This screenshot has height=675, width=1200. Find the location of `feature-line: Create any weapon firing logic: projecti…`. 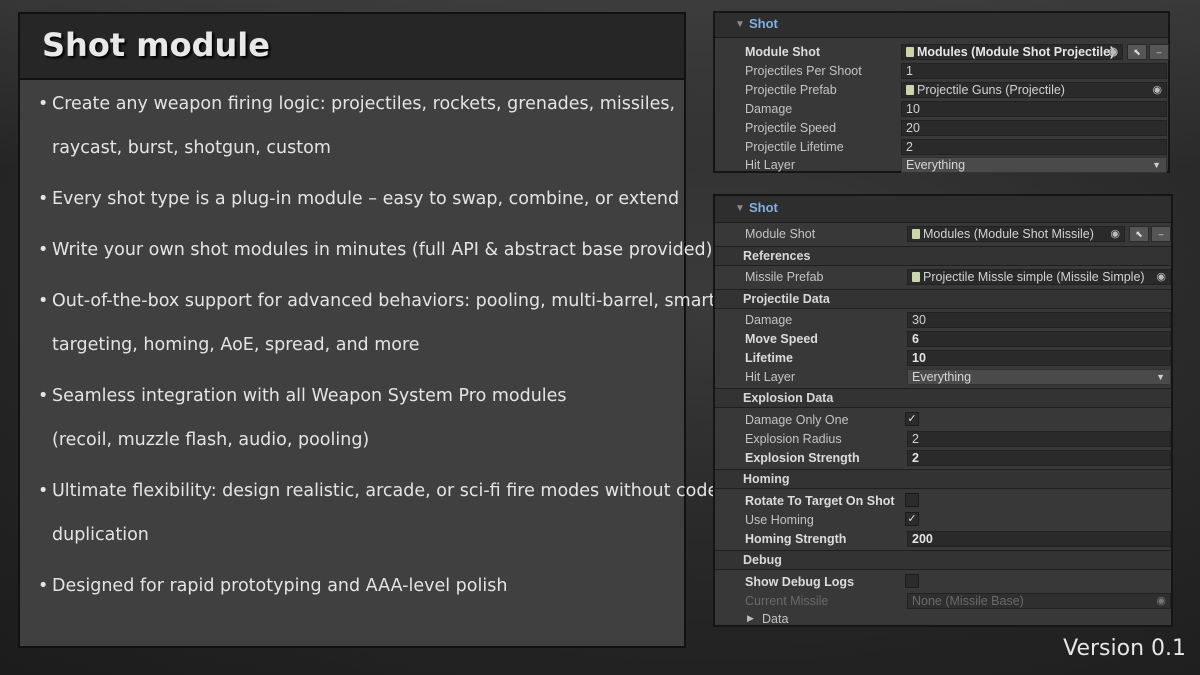

feature-line: Create any weapon firing logic: projecti… is located at coordinates (364, 104).